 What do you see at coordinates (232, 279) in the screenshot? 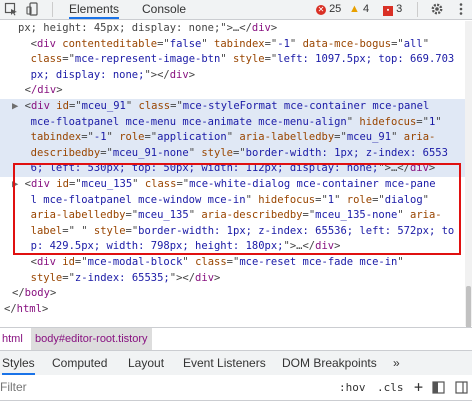
I see `dom-line: style="z-index: 65535;"></div>` at bounding box center [232, 279].